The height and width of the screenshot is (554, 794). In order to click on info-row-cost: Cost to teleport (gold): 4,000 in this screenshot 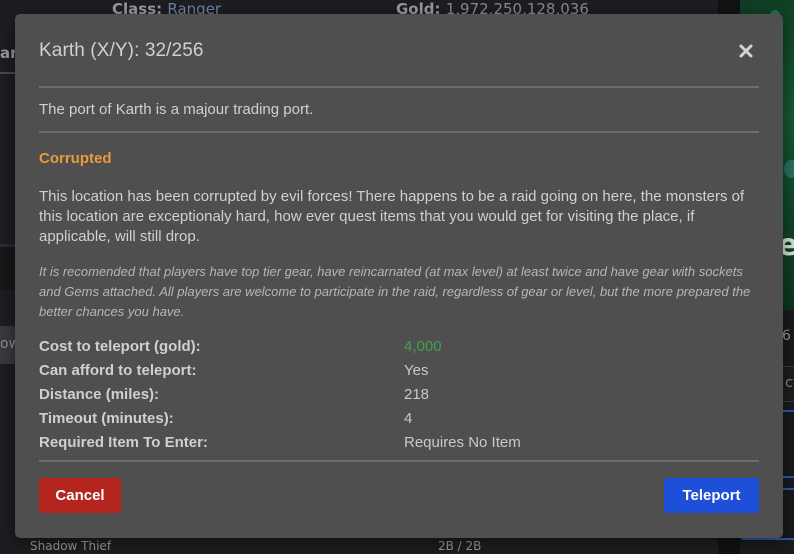, I will do `click(399, 350)`.